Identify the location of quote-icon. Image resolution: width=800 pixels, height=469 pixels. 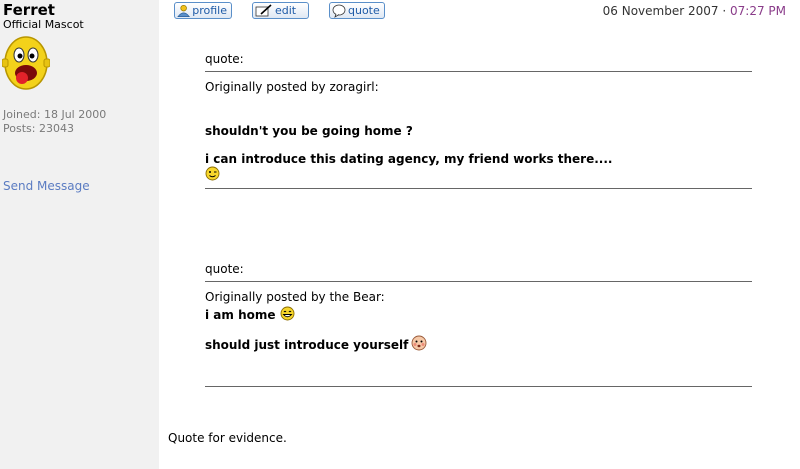
(339, 11).